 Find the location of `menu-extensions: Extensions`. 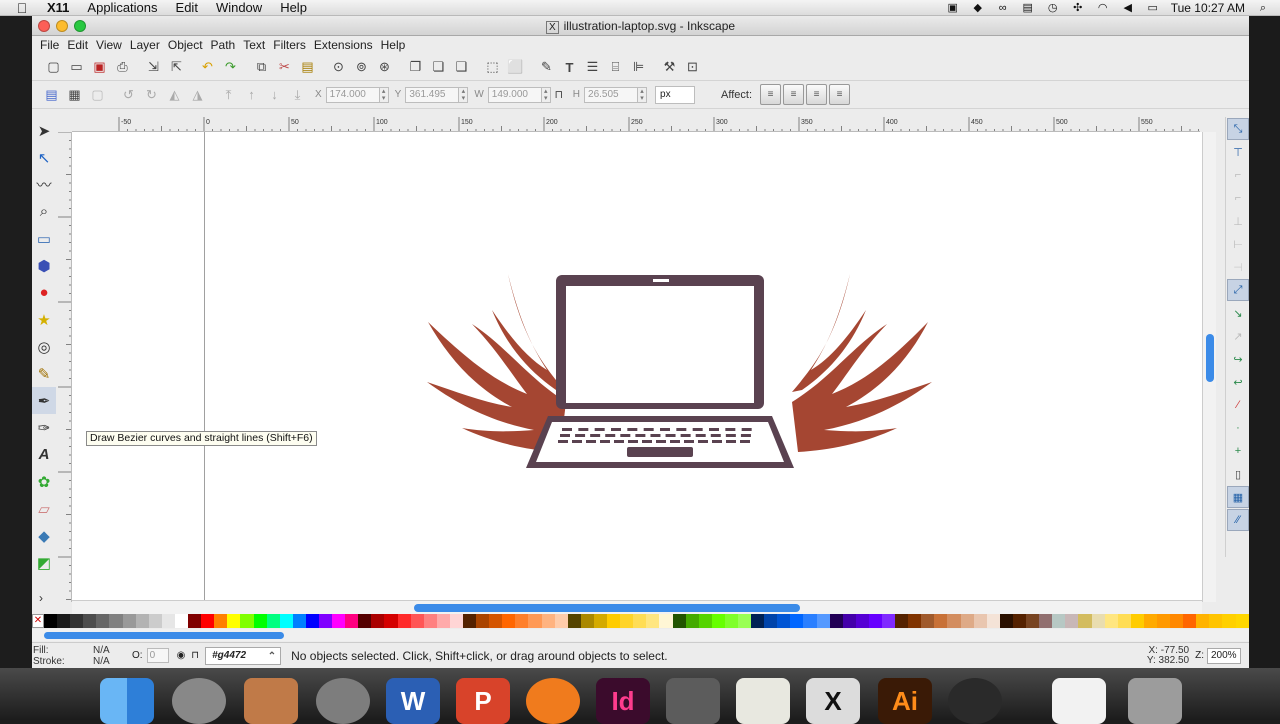

menu-extensions: Extensions is located at coordinates (343, 45).